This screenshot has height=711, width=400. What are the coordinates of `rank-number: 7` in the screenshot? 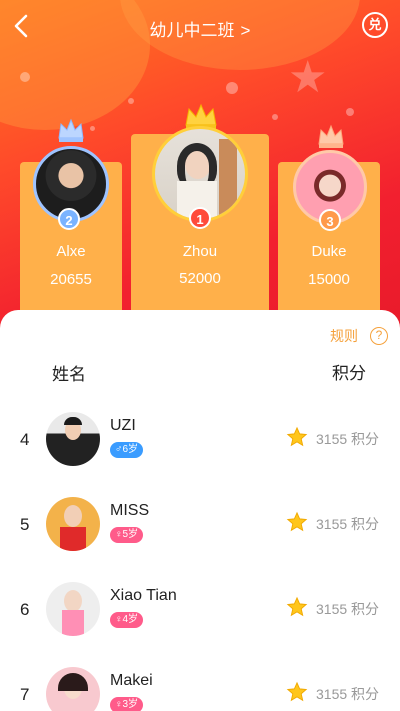 It's located at (25, 694).